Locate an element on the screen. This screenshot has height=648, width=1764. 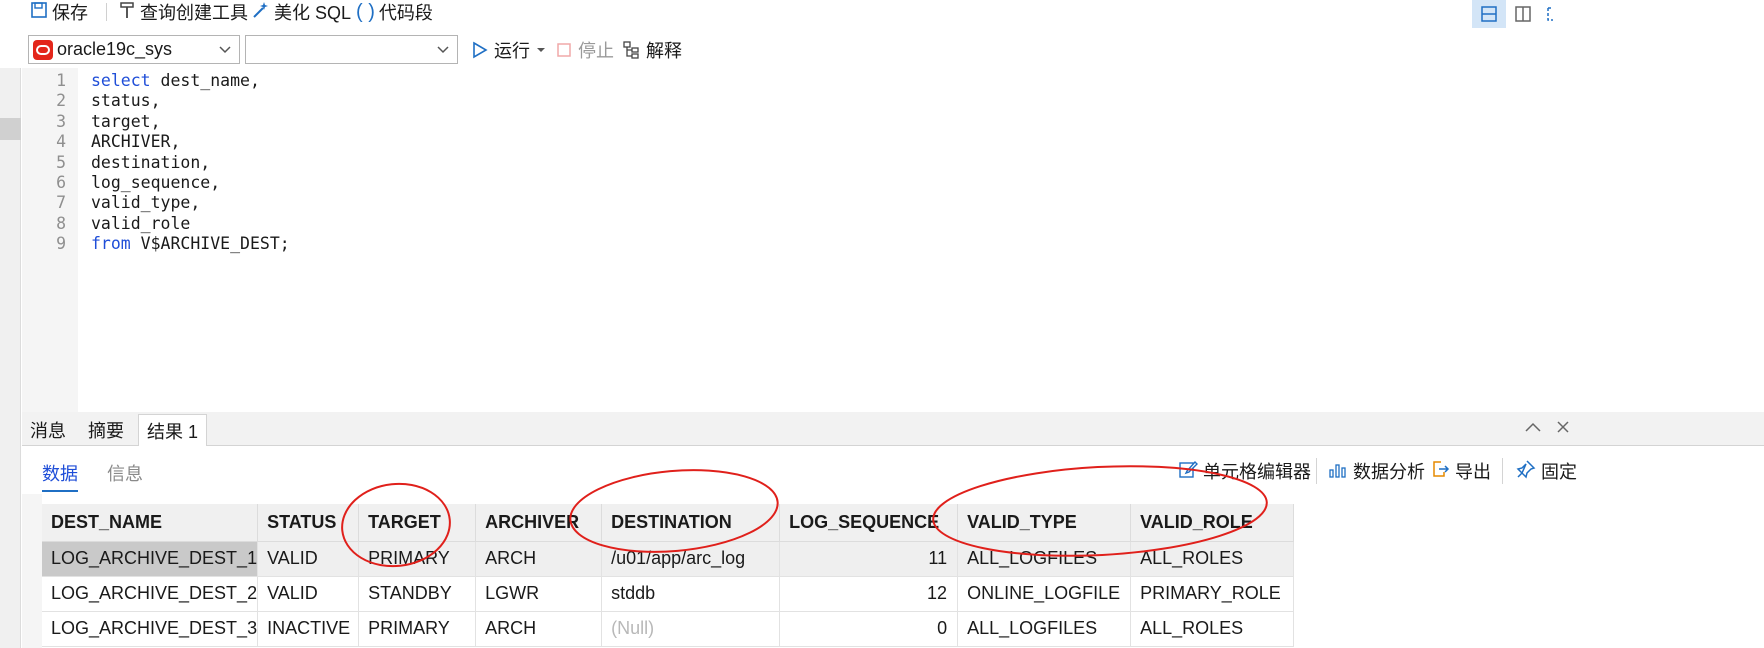
table-cell: LOG_ARCHIVE_DEST_3 is located at coordinates (150, 629).